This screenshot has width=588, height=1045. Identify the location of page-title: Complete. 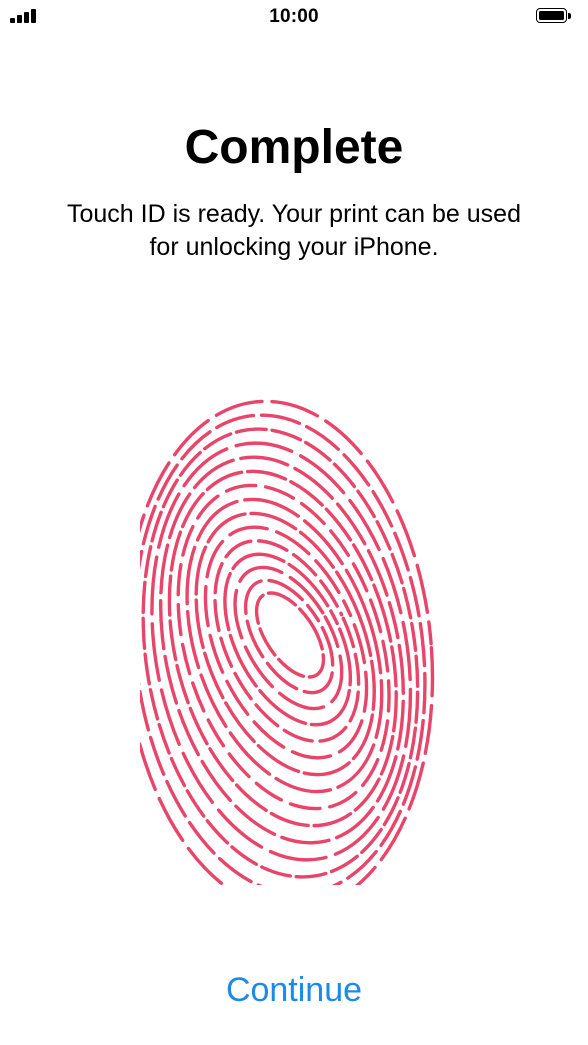
(294, 147).